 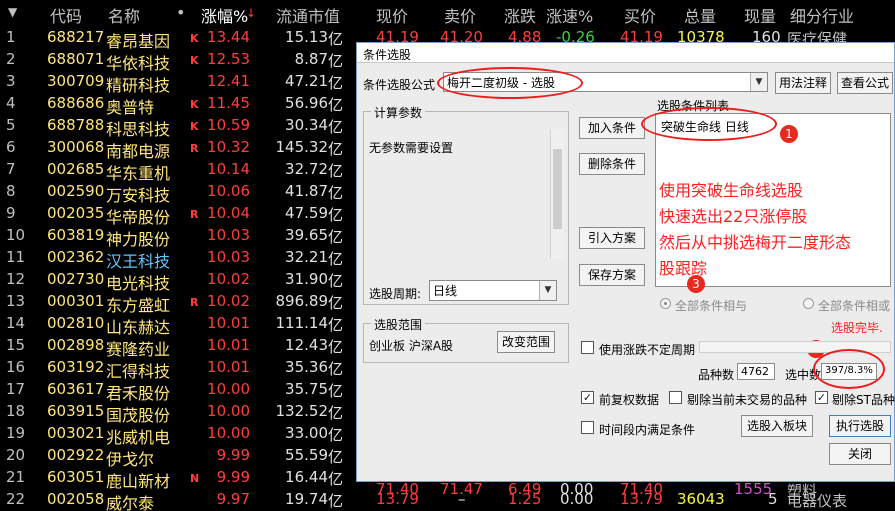 What do you see at coordinates (124, 15) in the screenshot?
I see `col-name: 名称` at bounding box center [124, 15].